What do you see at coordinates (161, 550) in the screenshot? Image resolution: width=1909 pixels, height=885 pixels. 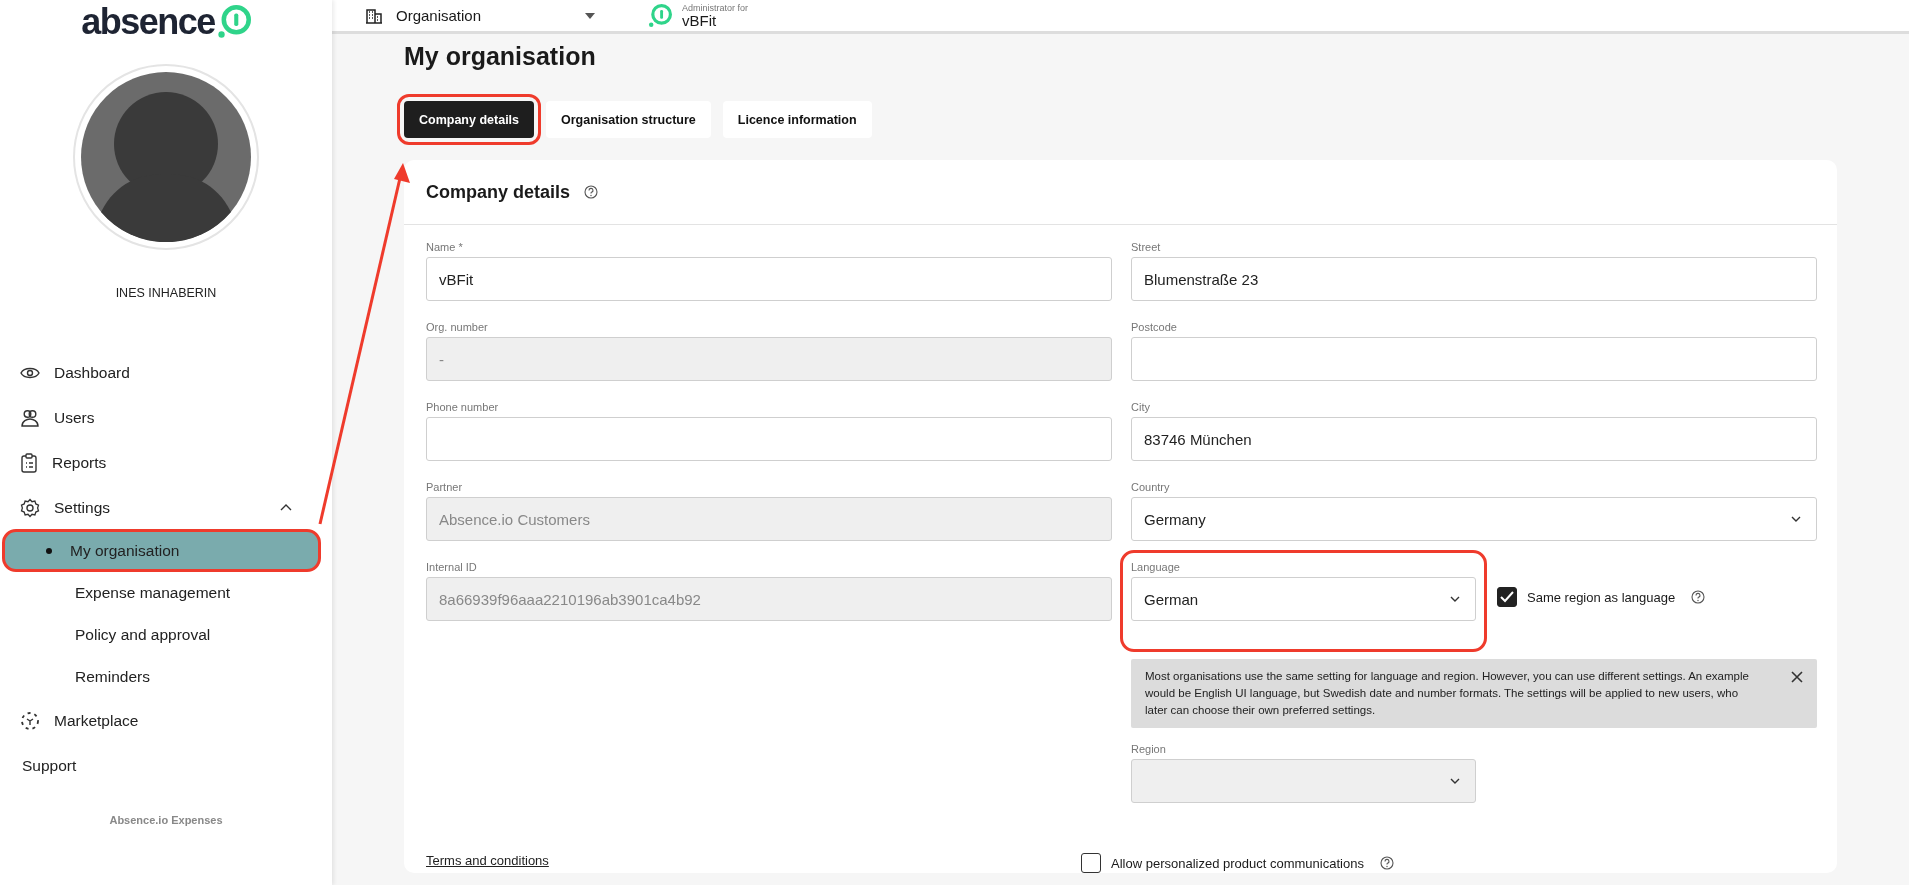 I see `nav-subitem: My organisation` at bounding box center [161, 550].